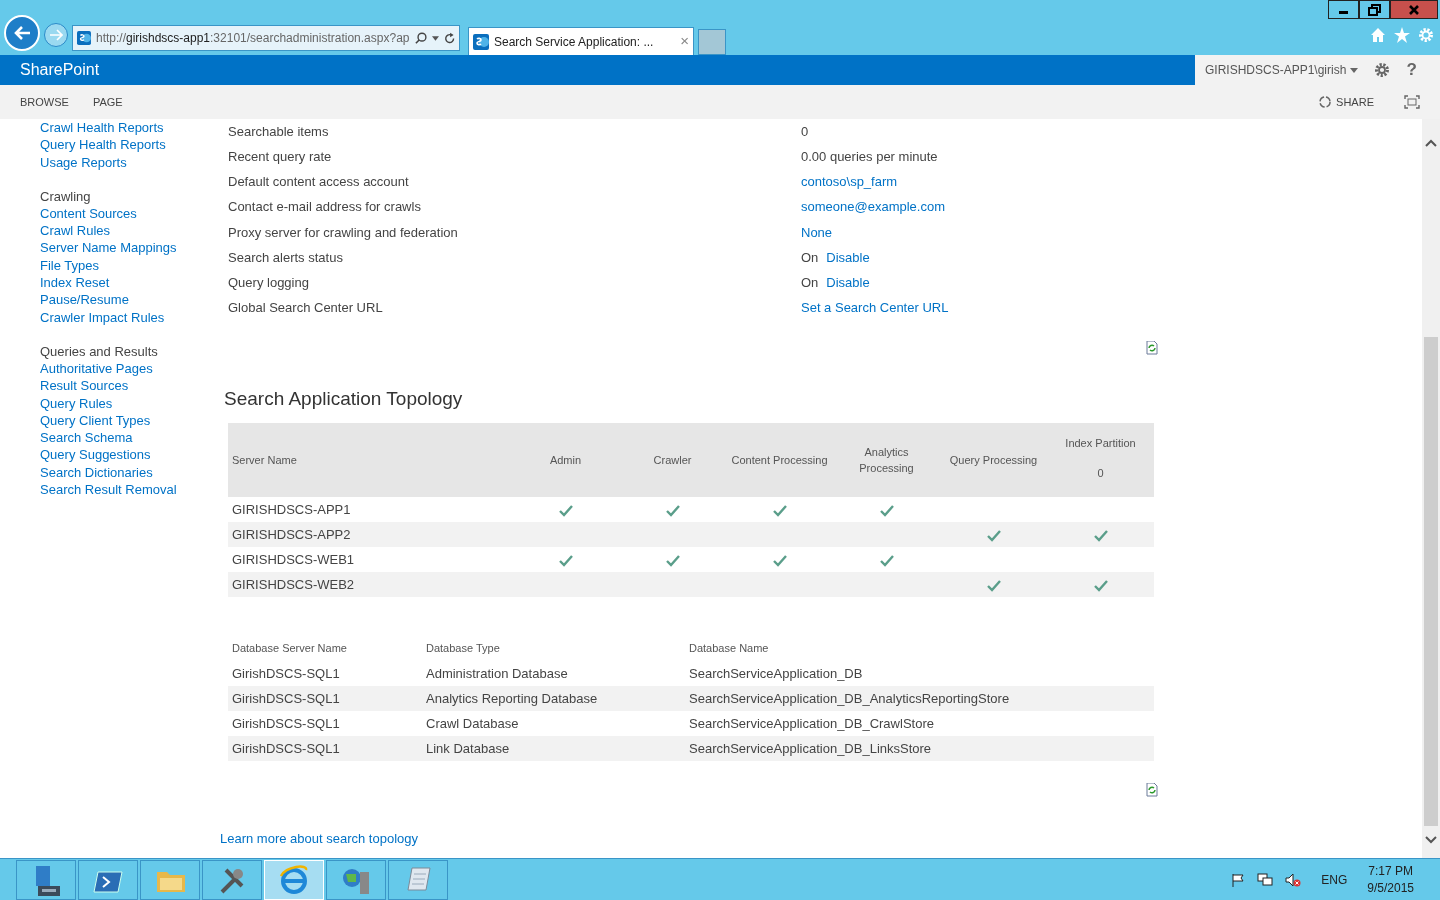 This screenshot has width=1440, height=900. I want to click on help-button: ?, so click(1411, 70).